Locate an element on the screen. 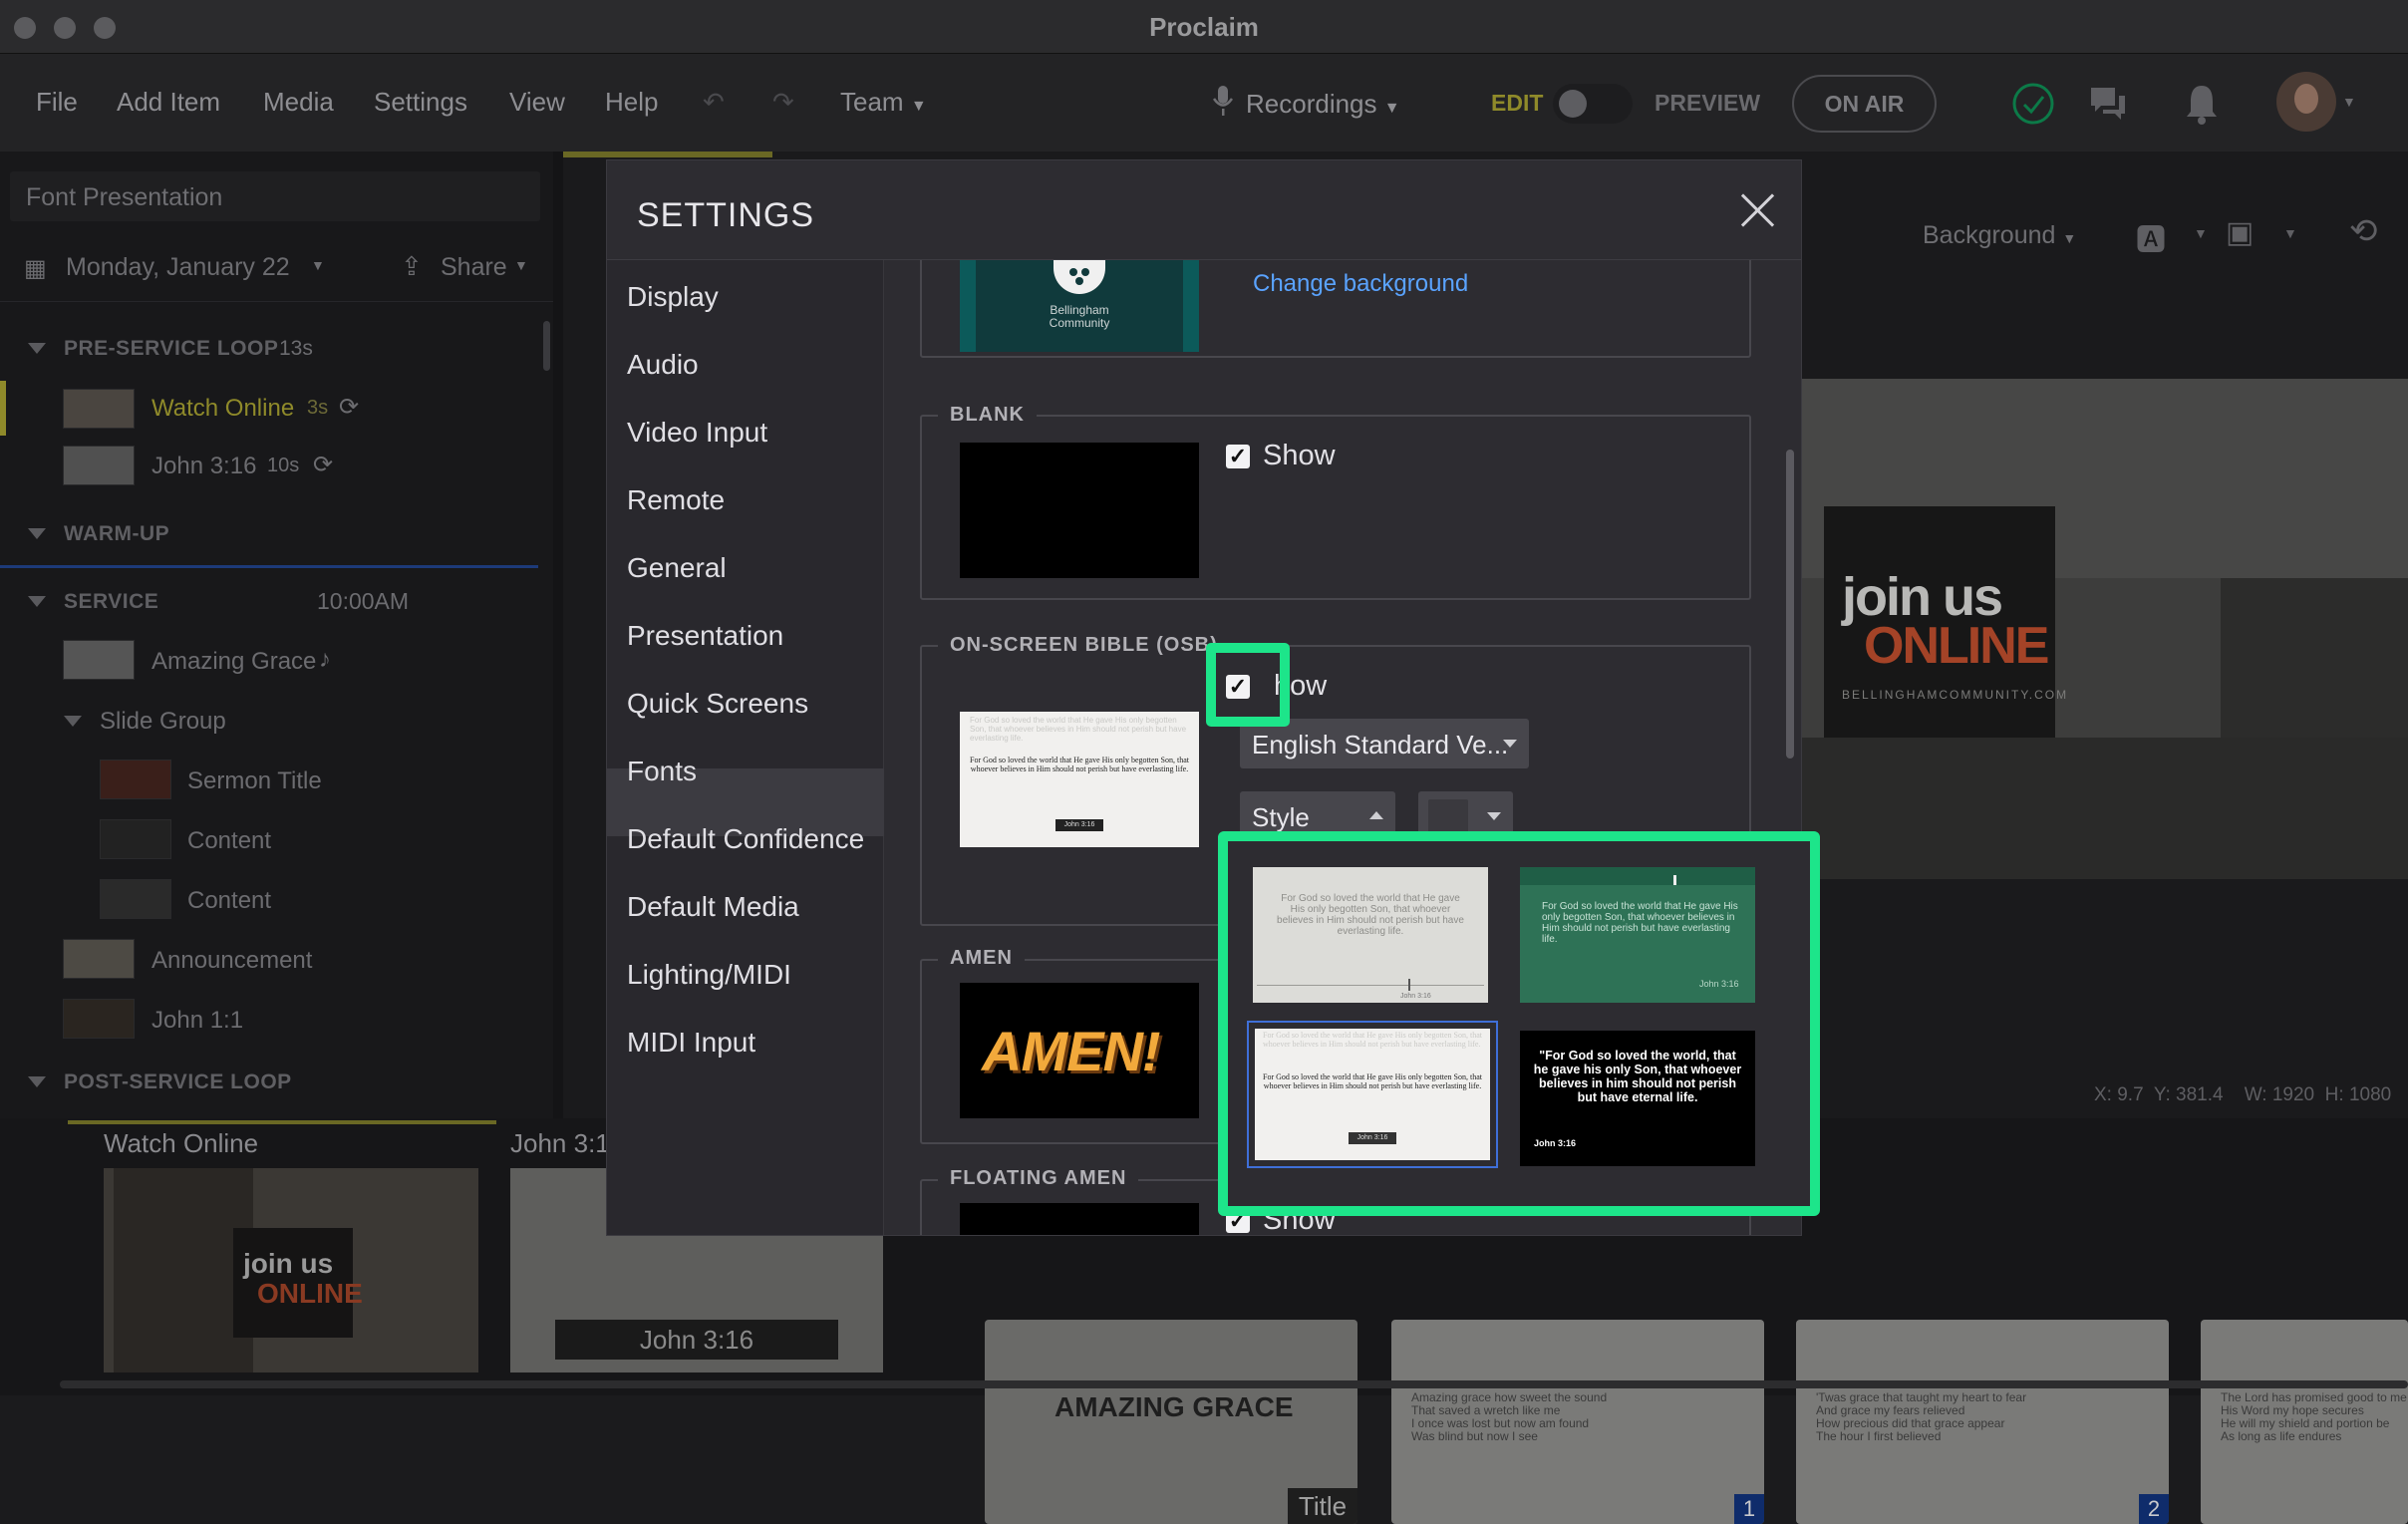 Image resolution: width=2408 pixels, height=1524 pixels. floating-amen-label: FLOATING AMEN is located at coordinates (1038, 1178).